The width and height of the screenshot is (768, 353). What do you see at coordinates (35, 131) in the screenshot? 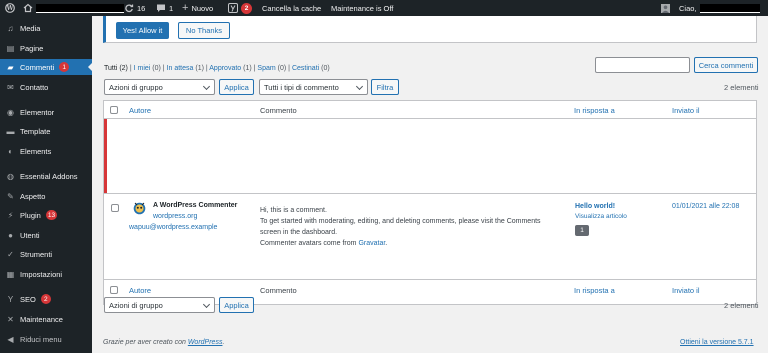
I see `sidebar-item-label: Template` at bounding box center [35, 131].